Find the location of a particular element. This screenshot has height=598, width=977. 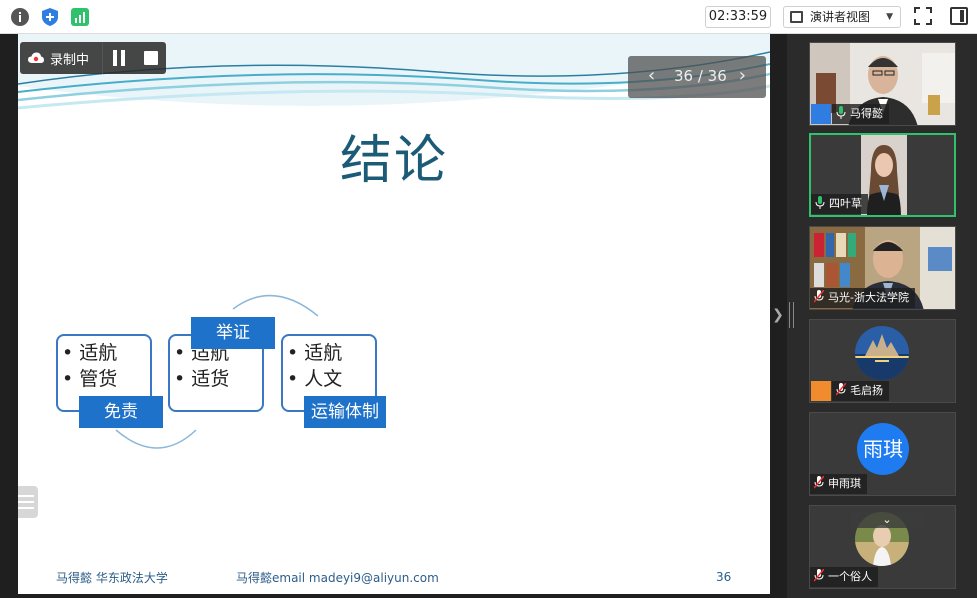

participant-name: 毛启扬 is located at coordinates (866, 390).